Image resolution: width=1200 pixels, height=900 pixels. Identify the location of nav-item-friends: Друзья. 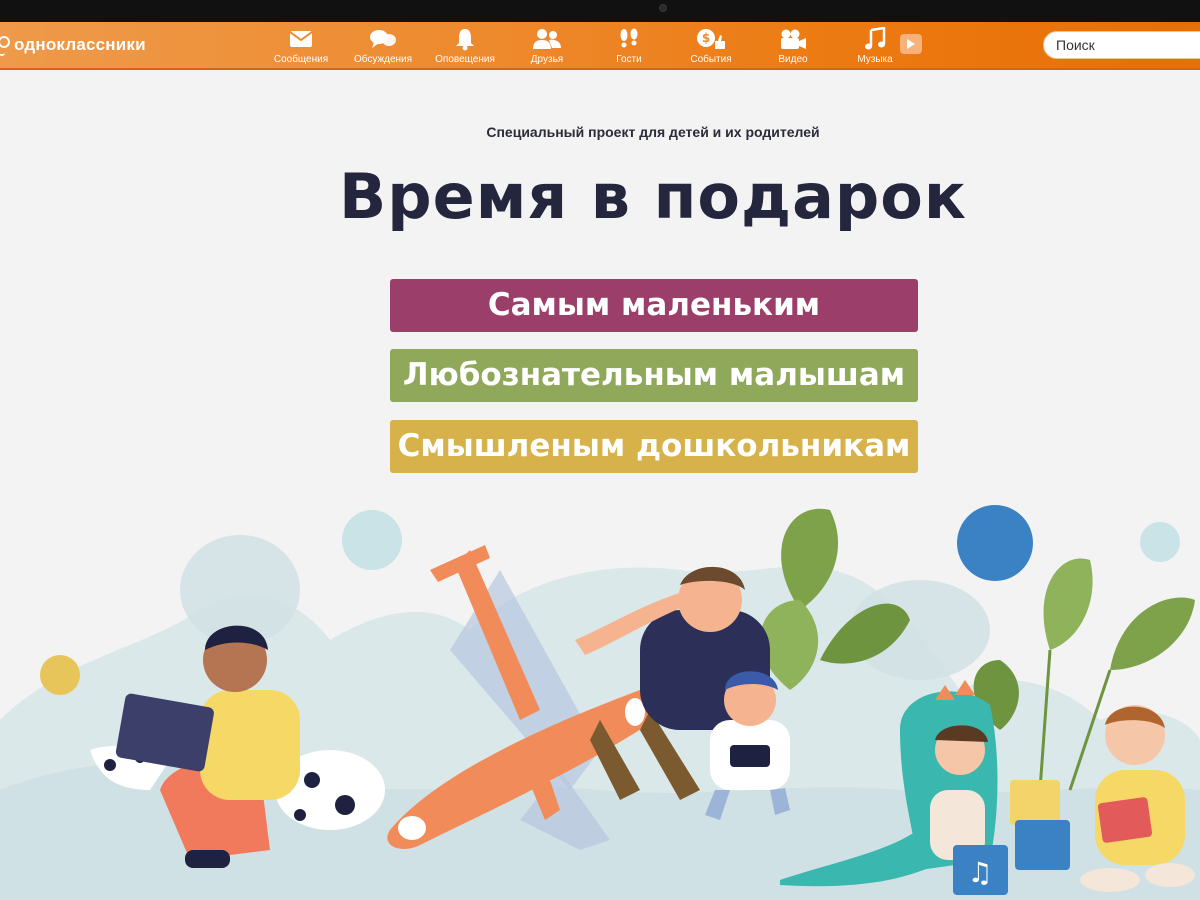
(547, 45).